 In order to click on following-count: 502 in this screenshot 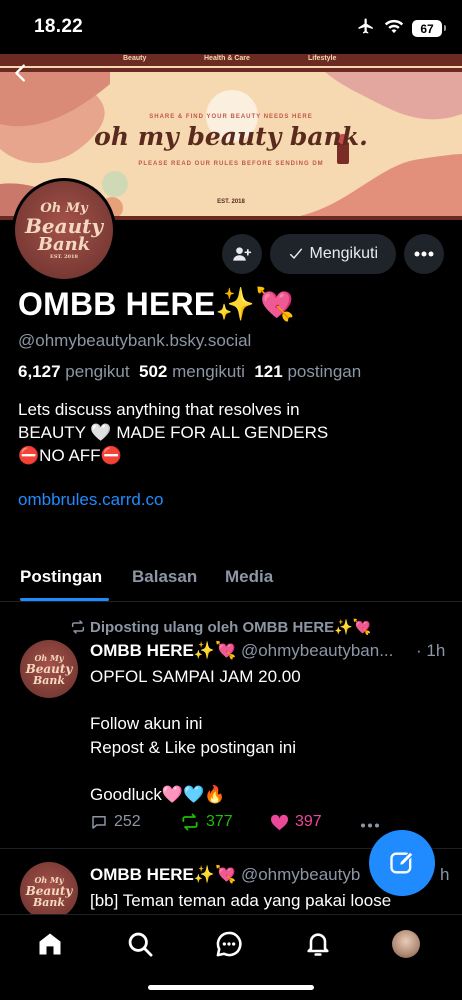, I will do `click(153, 371)`.